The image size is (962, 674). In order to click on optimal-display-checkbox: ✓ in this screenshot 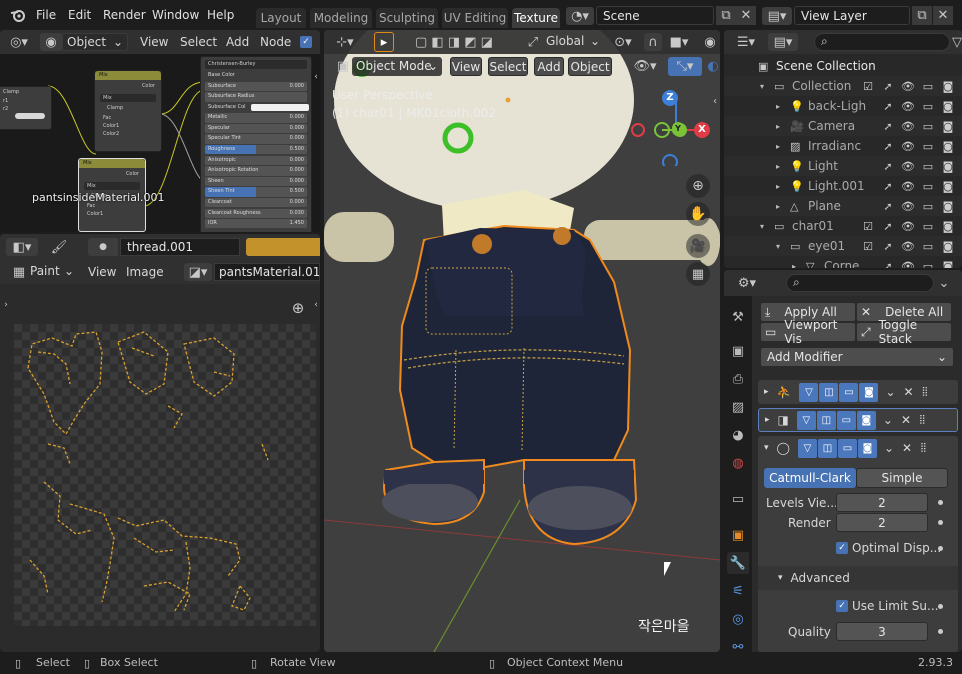, I will do `click(842, 548)`.